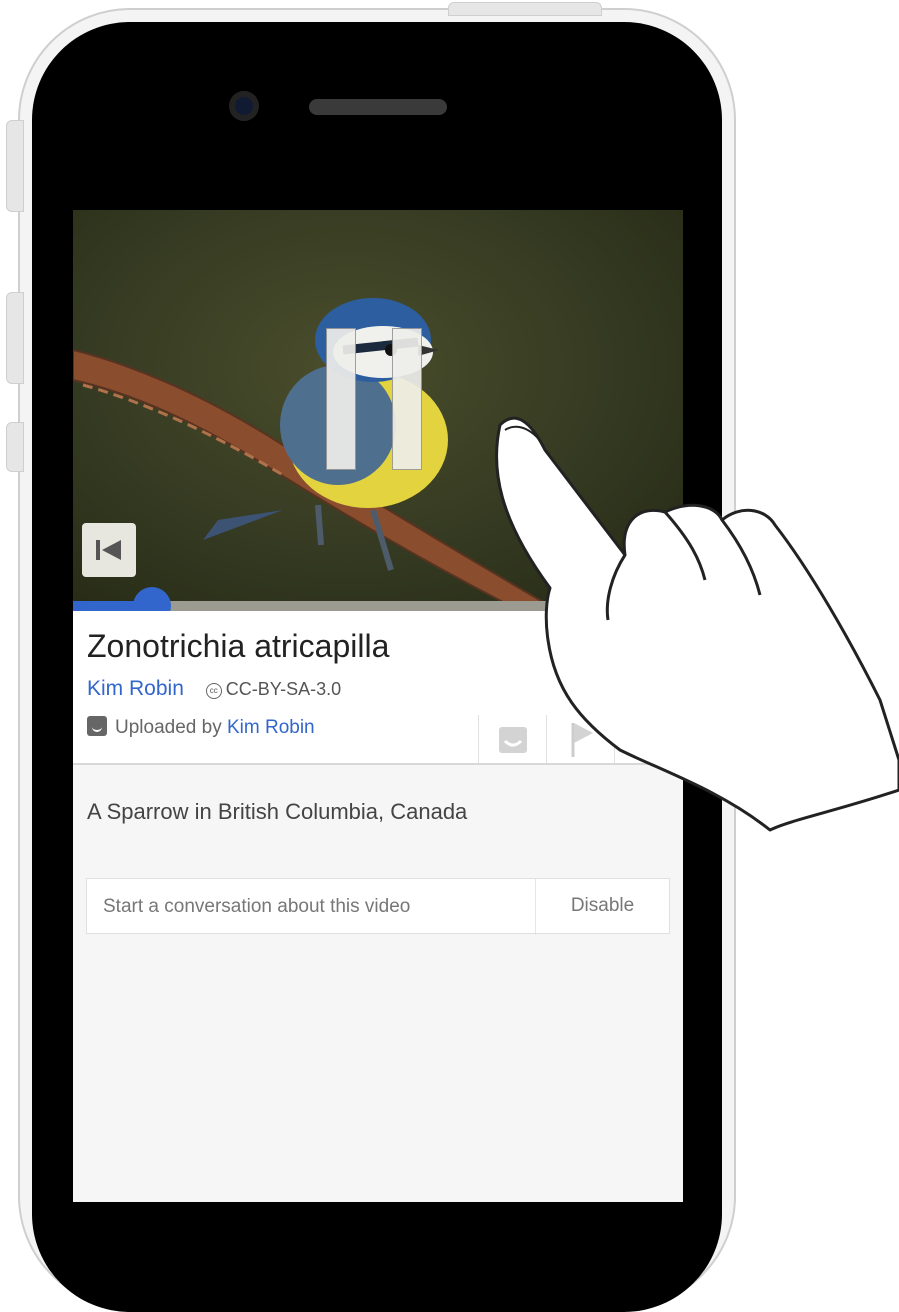  What do you see at coordinates (15, 447) in the screenshot?
I see `phone-volume-down-button` at bounding box center [15, 447].